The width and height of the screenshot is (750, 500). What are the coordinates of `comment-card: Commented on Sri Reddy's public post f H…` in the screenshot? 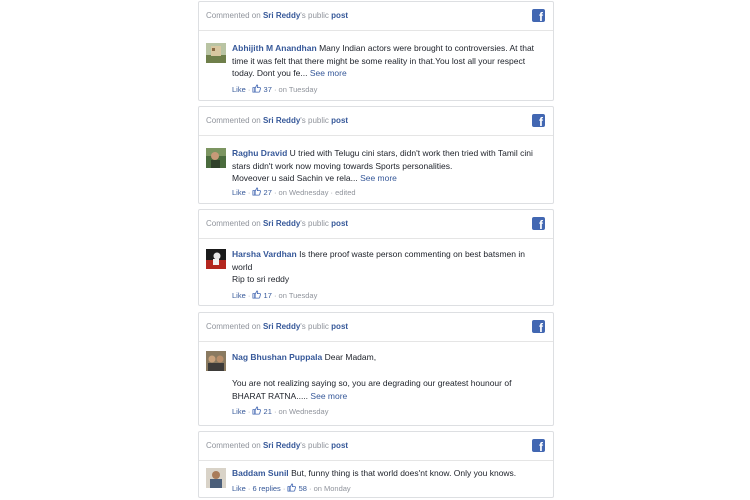 It's located at (376, 257).